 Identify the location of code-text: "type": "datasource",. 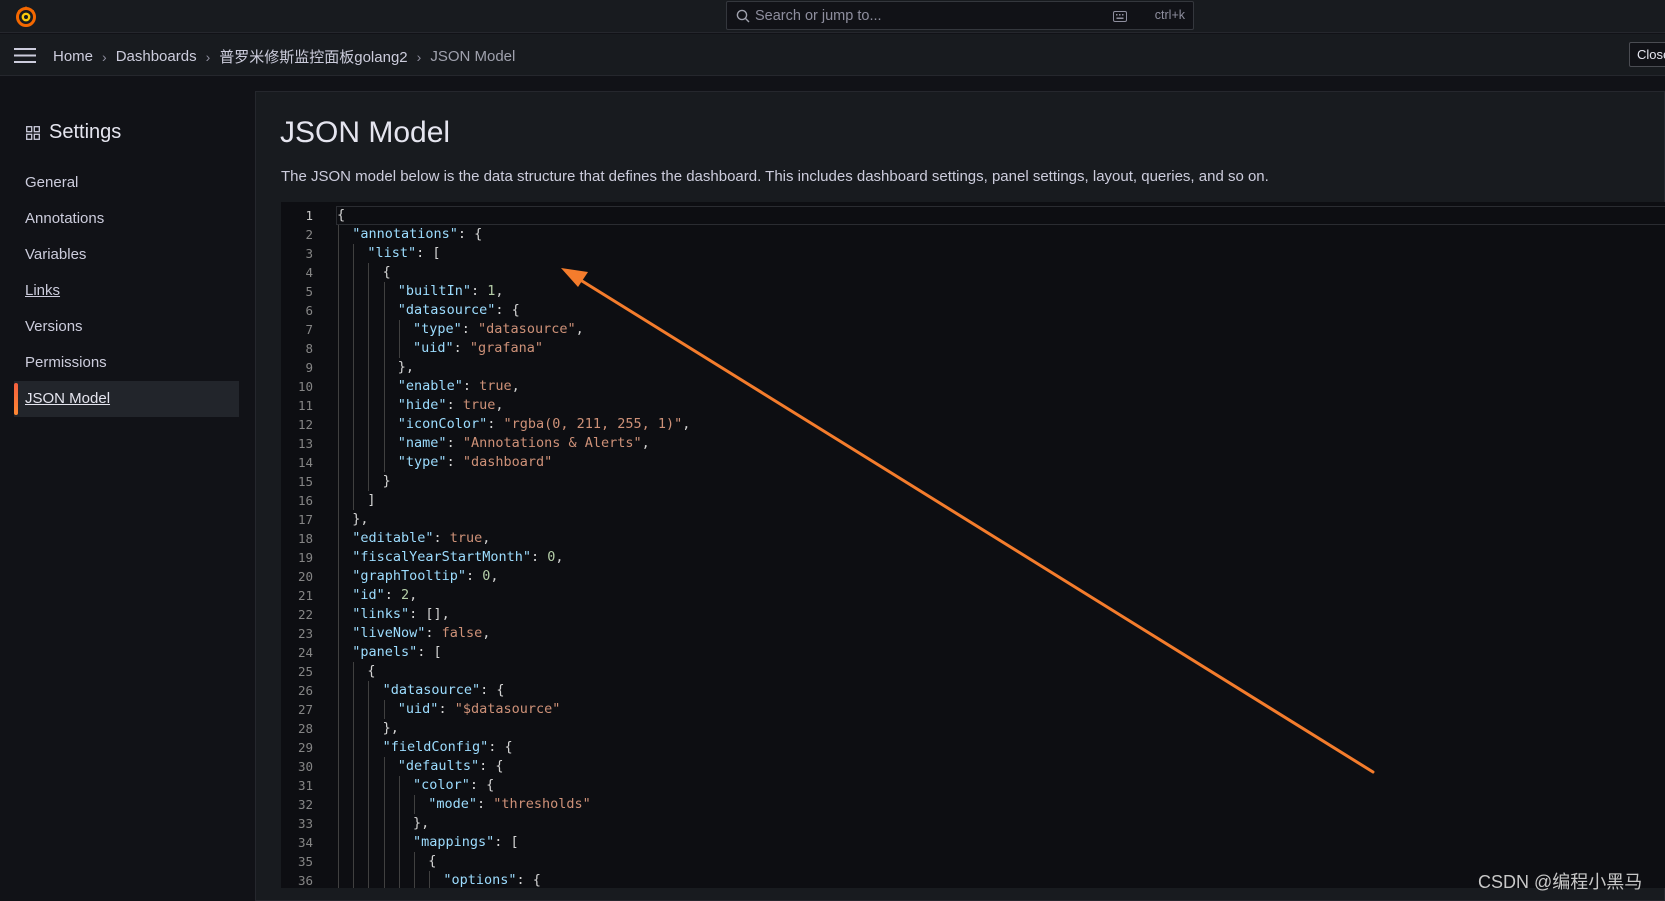
(498, 329).